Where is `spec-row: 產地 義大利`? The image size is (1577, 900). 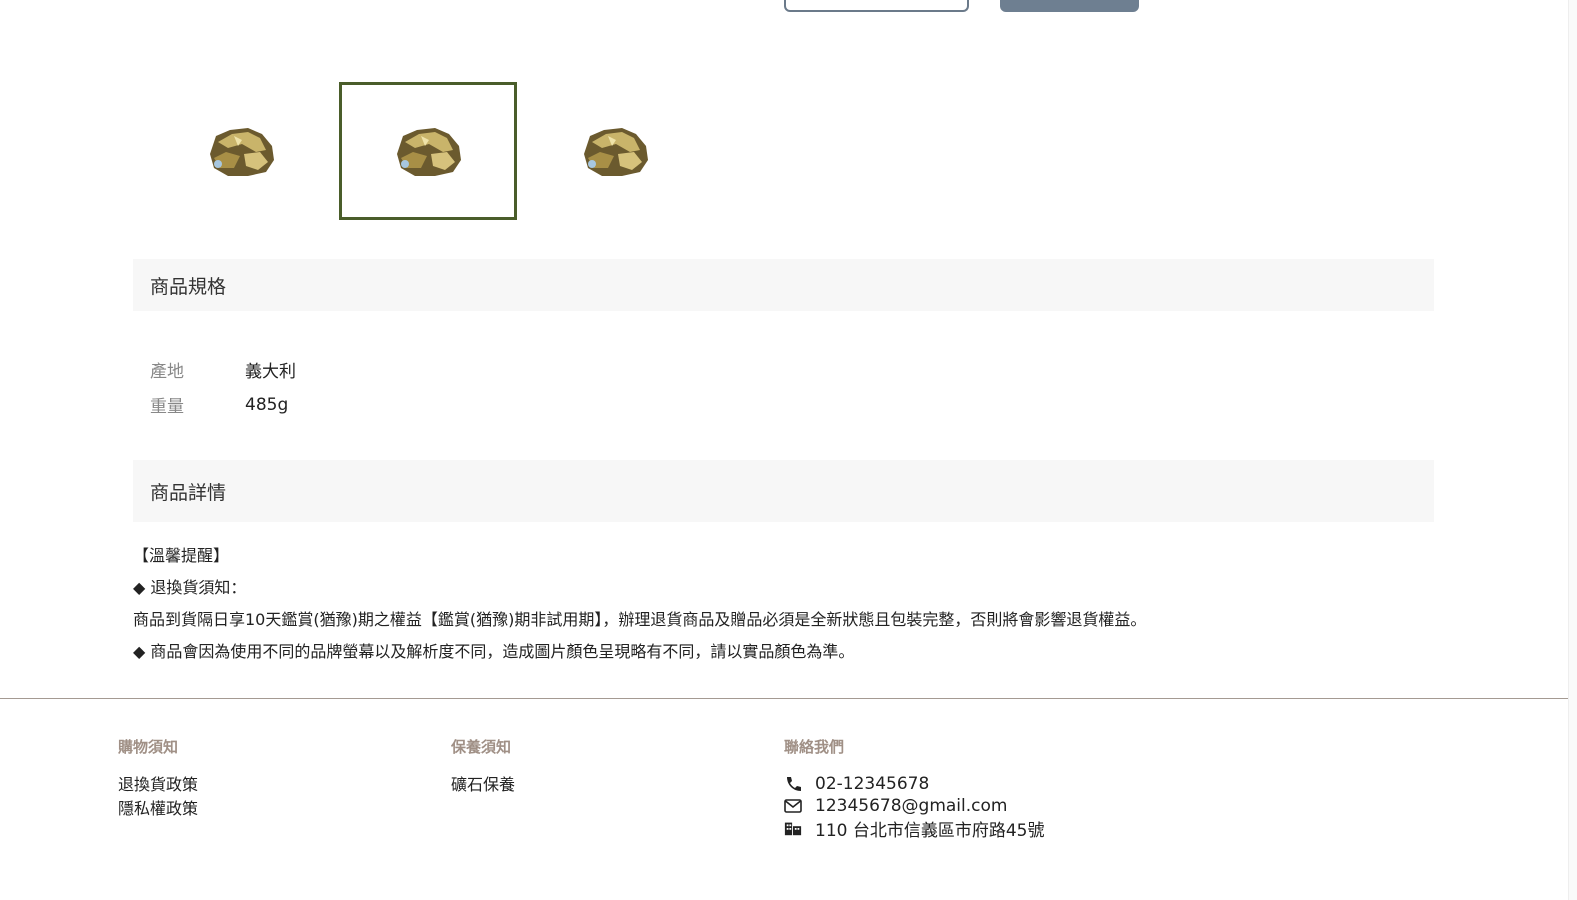
spec-row: 產地 義大利 is located at coordinates (223, 369).